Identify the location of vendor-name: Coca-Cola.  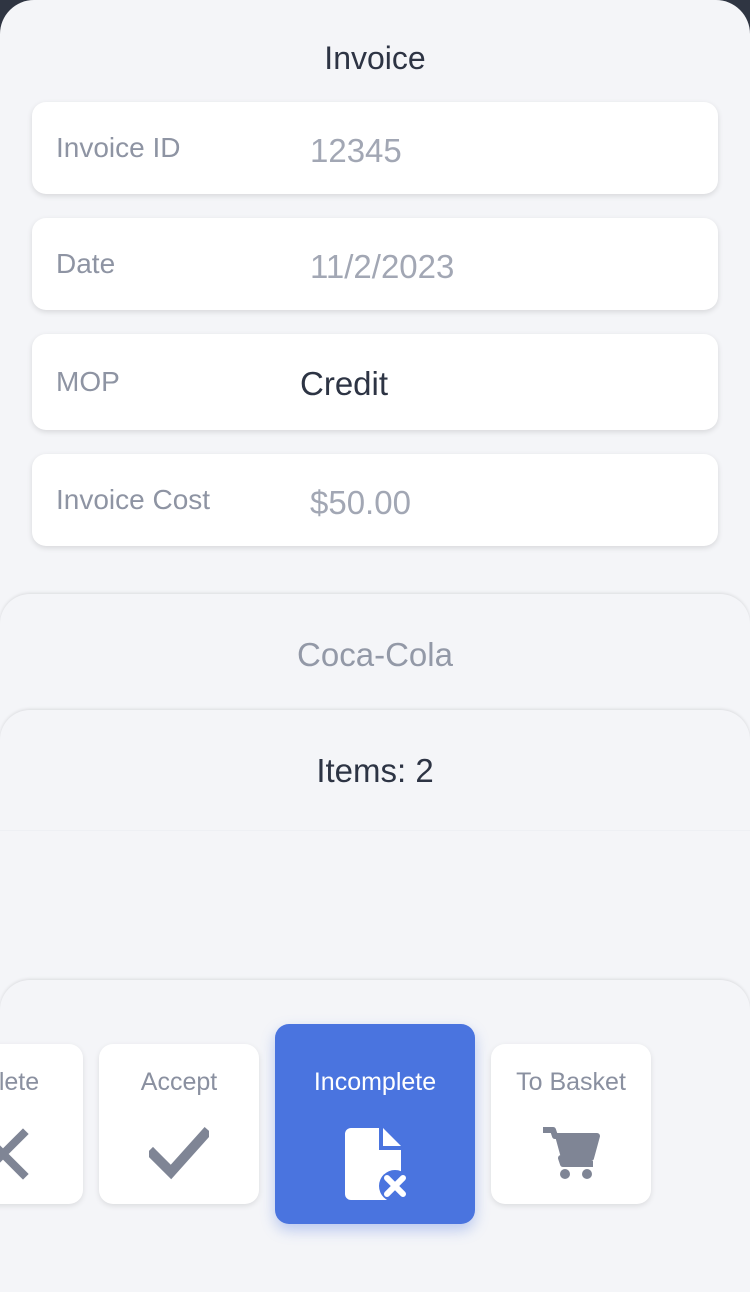
(375, 655).